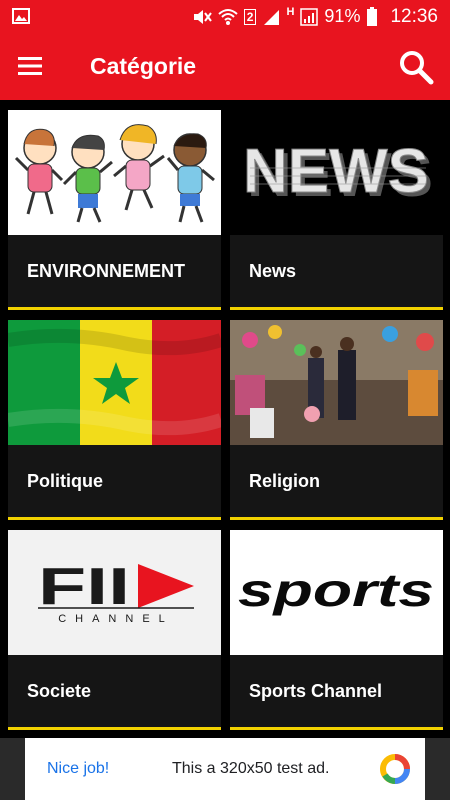 The image size is (450, 800). What do you see at coordinates (251, 768) in the screenshot?
I see `ad-text: This a 320x50 test ad.` at bounding box center [251, 768].